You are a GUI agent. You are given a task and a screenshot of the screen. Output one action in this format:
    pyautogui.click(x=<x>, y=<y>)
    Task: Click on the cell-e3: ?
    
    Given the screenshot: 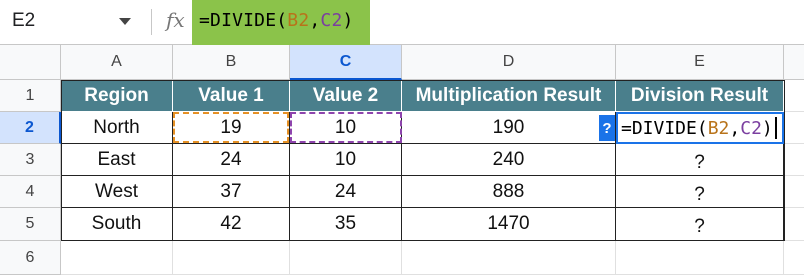 What is the action you would take?
    pyautogui.click(x=700, y=160)
    